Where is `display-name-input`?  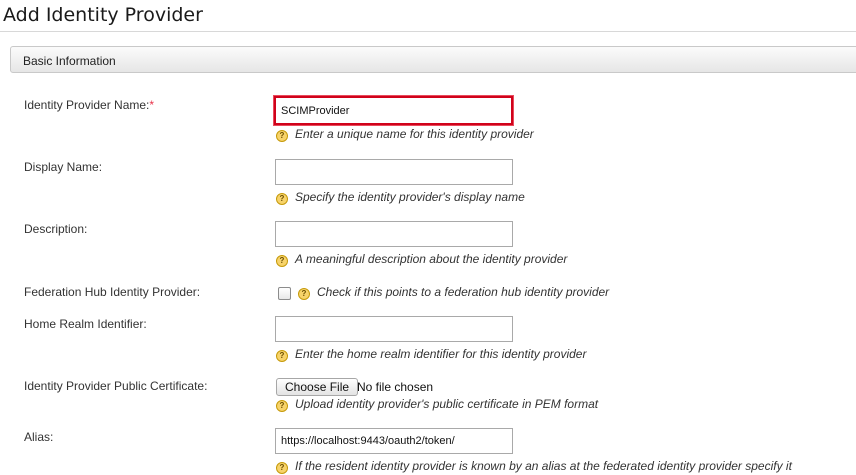 display-name-input is located at coordinates (394, 172).